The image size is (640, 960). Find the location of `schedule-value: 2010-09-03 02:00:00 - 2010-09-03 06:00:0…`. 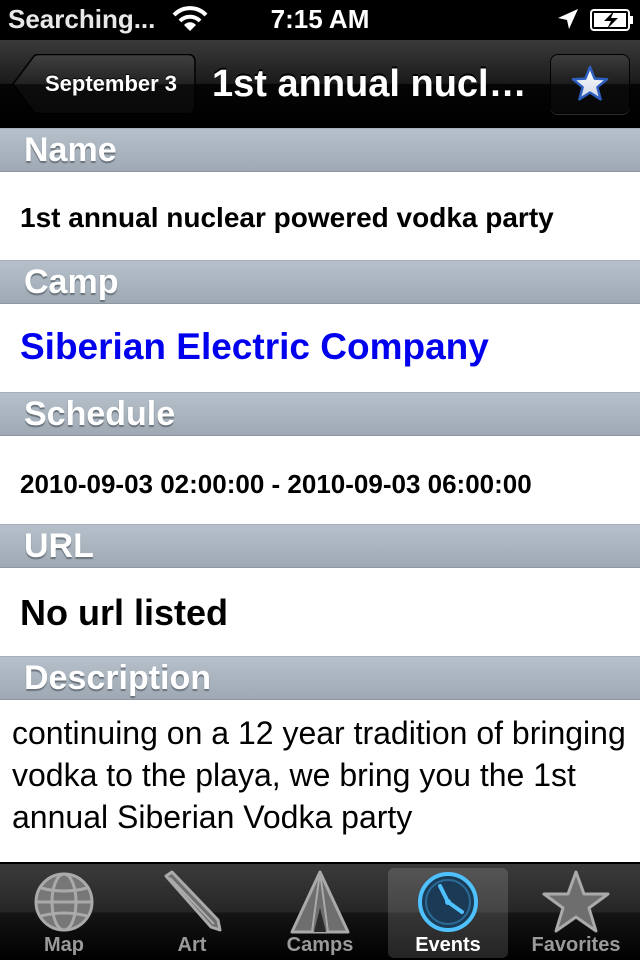

schedule-value: 2010-09-03 02:00:00 - 2010-09-03 06:00:0… is located at coordinates (276, 484).